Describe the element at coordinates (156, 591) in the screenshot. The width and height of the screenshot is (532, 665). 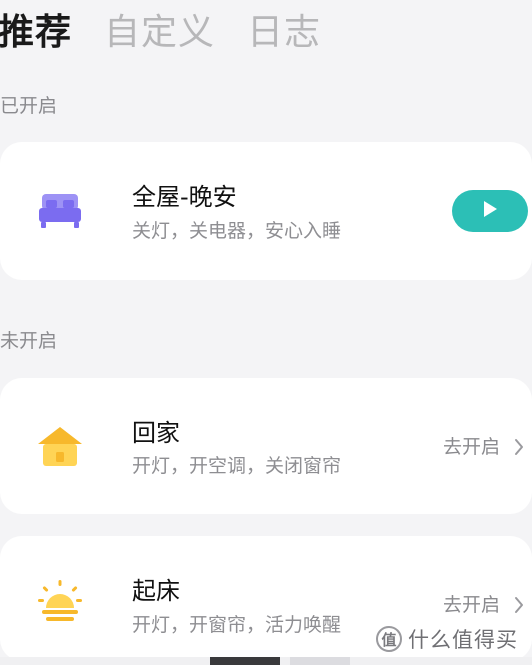
I see `scene-title: 起床` at that location.